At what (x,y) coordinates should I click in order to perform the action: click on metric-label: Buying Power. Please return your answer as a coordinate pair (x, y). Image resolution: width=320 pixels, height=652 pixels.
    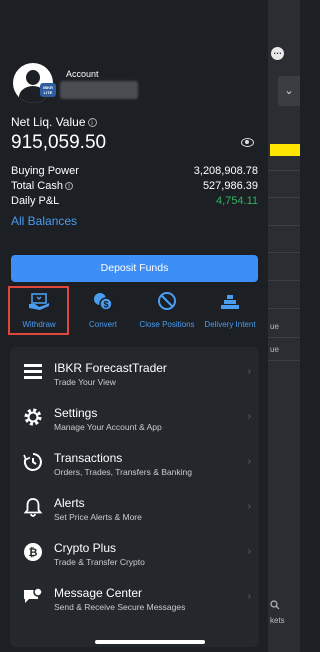
    Looking at the image, I should click on (45, 171).